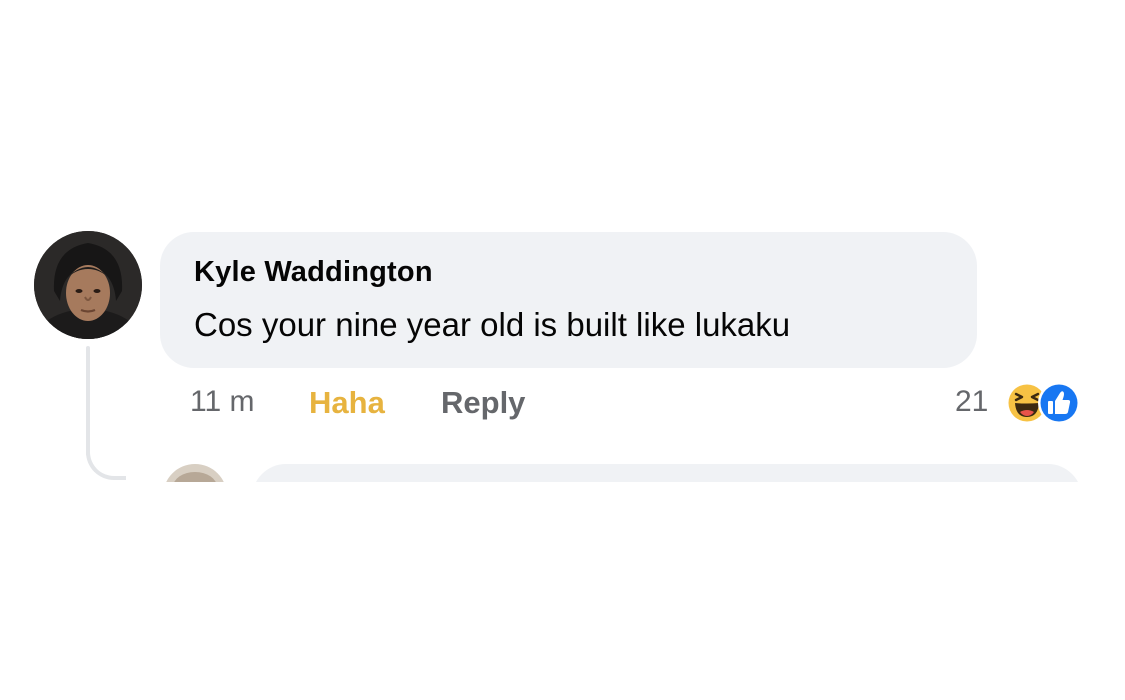  What do you see at coordinates (667, 473) in the screenshot?
I see `reply-bubble` at bounding box center [667, 473].